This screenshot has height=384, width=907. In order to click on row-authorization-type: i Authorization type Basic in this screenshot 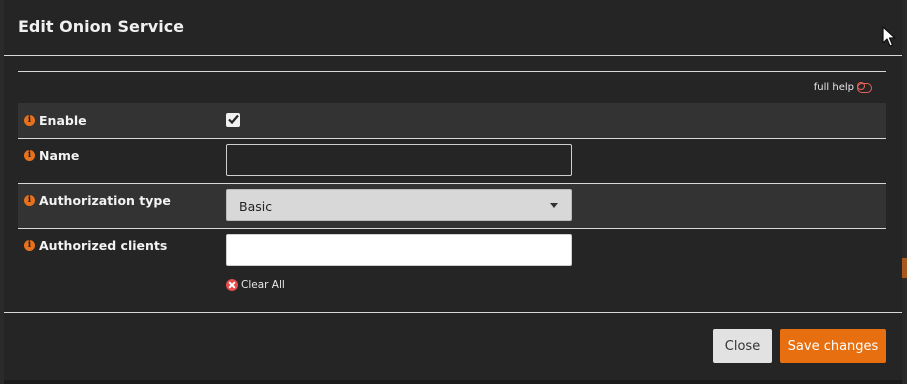, I will do `click(452, 206)`.